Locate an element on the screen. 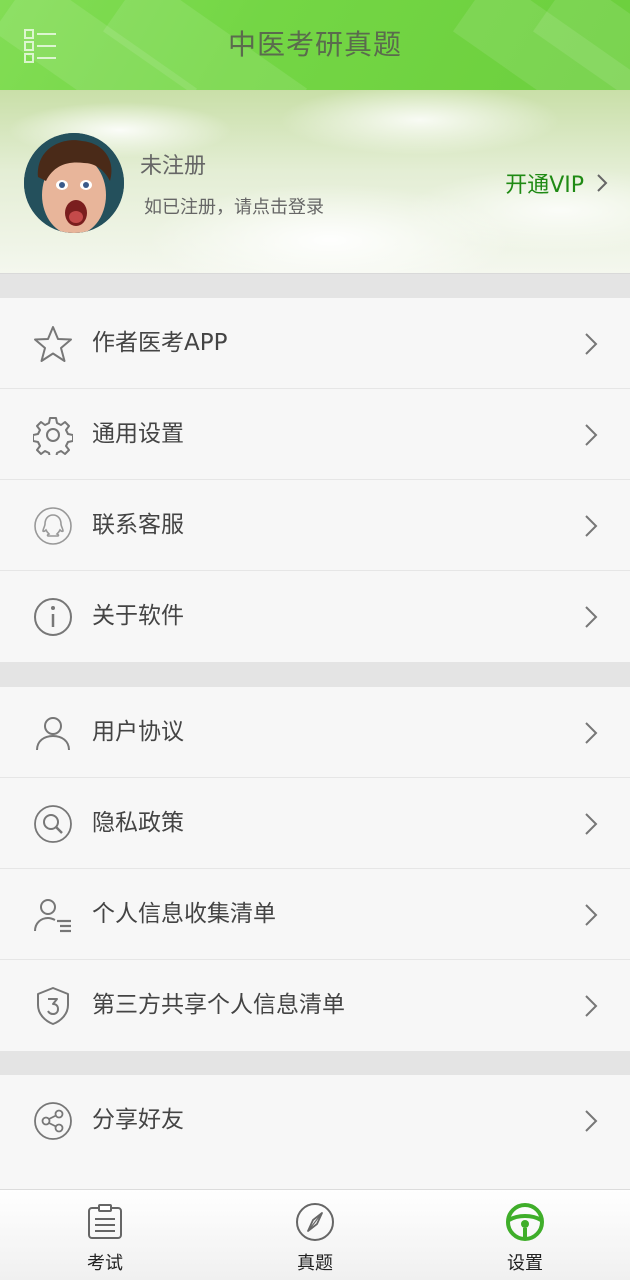 This screenshot has width=630, height=1280. row-author-apps: 作者医考APP is located at coordinates (315, 343).